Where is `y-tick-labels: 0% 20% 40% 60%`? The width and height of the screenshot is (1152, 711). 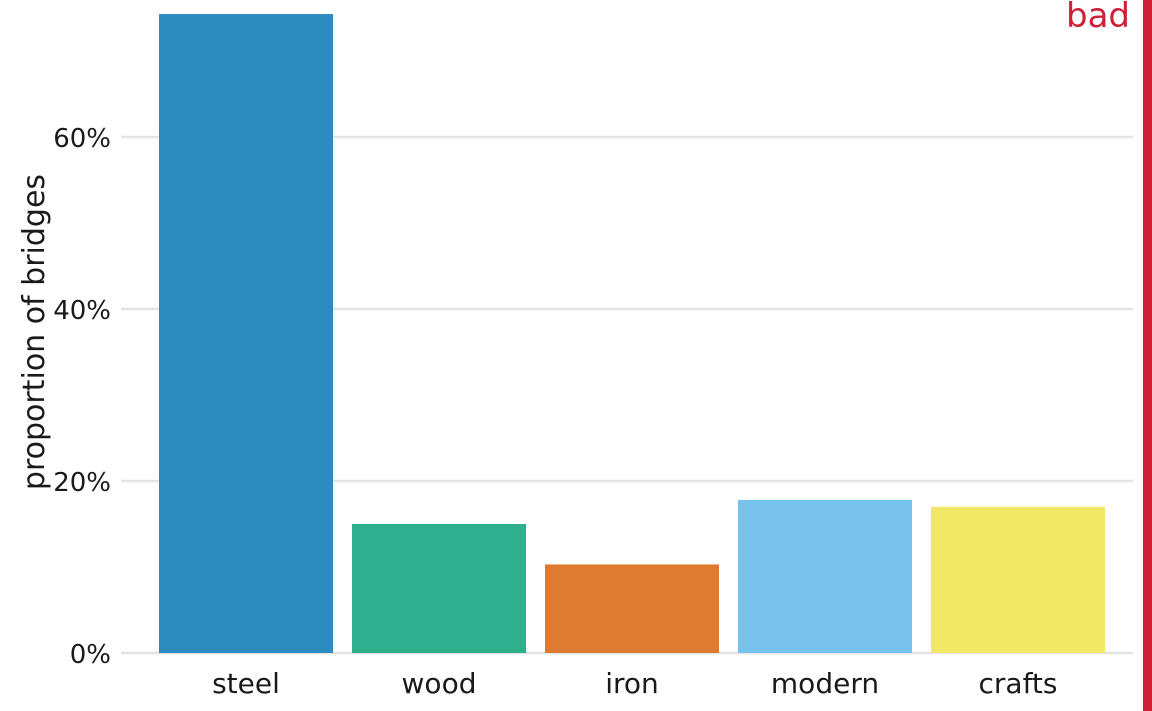
y-tick-labels: 0% 20% 40% 60% is located at coordinates (82, 397).